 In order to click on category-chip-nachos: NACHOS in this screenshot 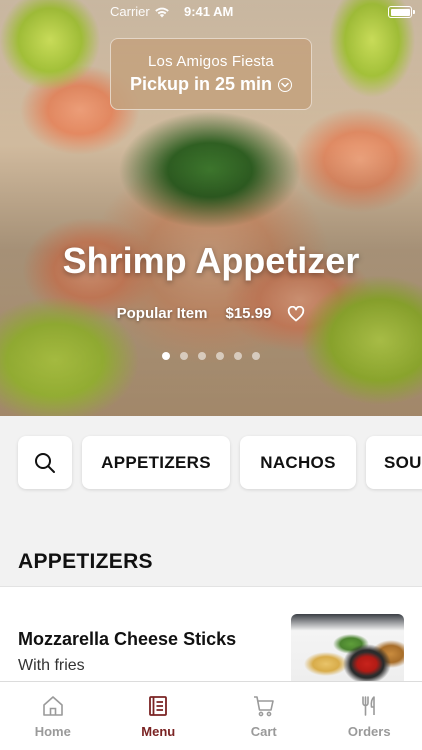, I will do `click(298, 462)`.